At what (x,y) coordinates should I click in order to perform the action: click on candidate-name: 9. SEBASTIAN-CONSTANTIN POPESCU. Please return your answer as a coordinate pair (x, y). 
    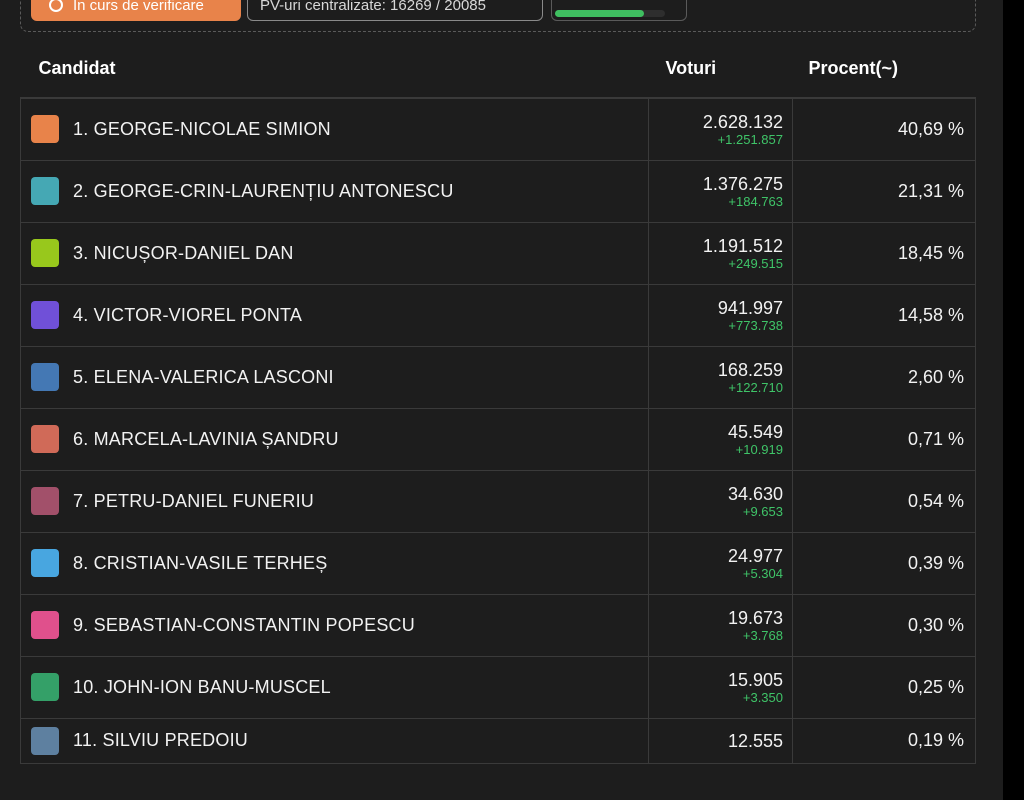
    Looking at the image, I should click on (244, 624).